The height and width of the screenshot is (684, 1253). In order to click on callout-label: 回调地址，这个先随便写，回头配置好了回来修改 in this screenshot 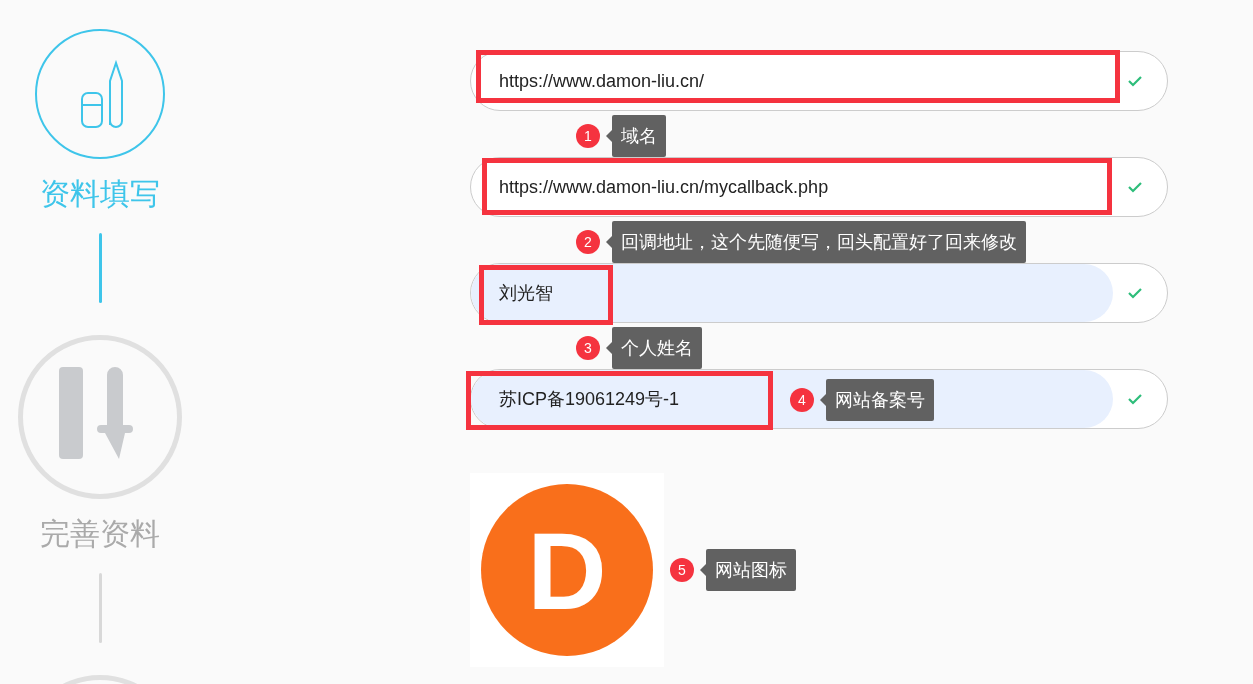, I will do `click(816, 242)`.